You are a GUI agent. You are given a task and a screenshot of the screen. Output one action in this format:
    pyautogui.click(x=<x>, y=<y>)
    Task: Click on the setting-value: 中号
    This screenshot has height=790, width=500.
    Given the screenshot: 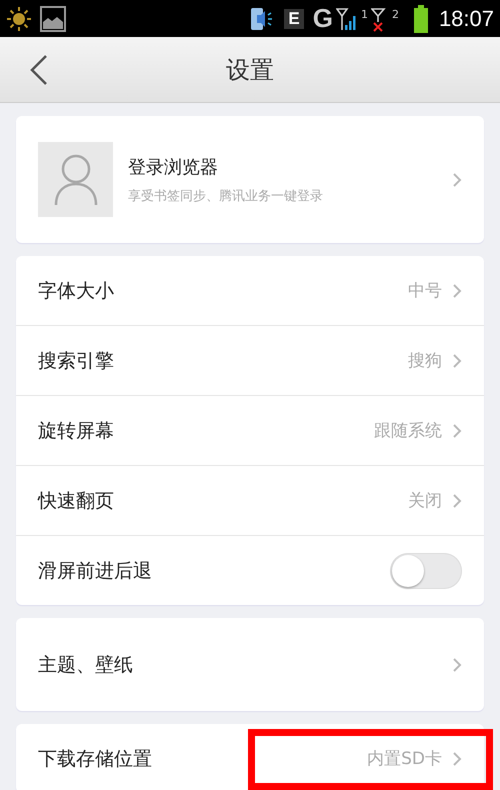 What is the action you would take?
    pyautogui.click(x=425, y=291)
    